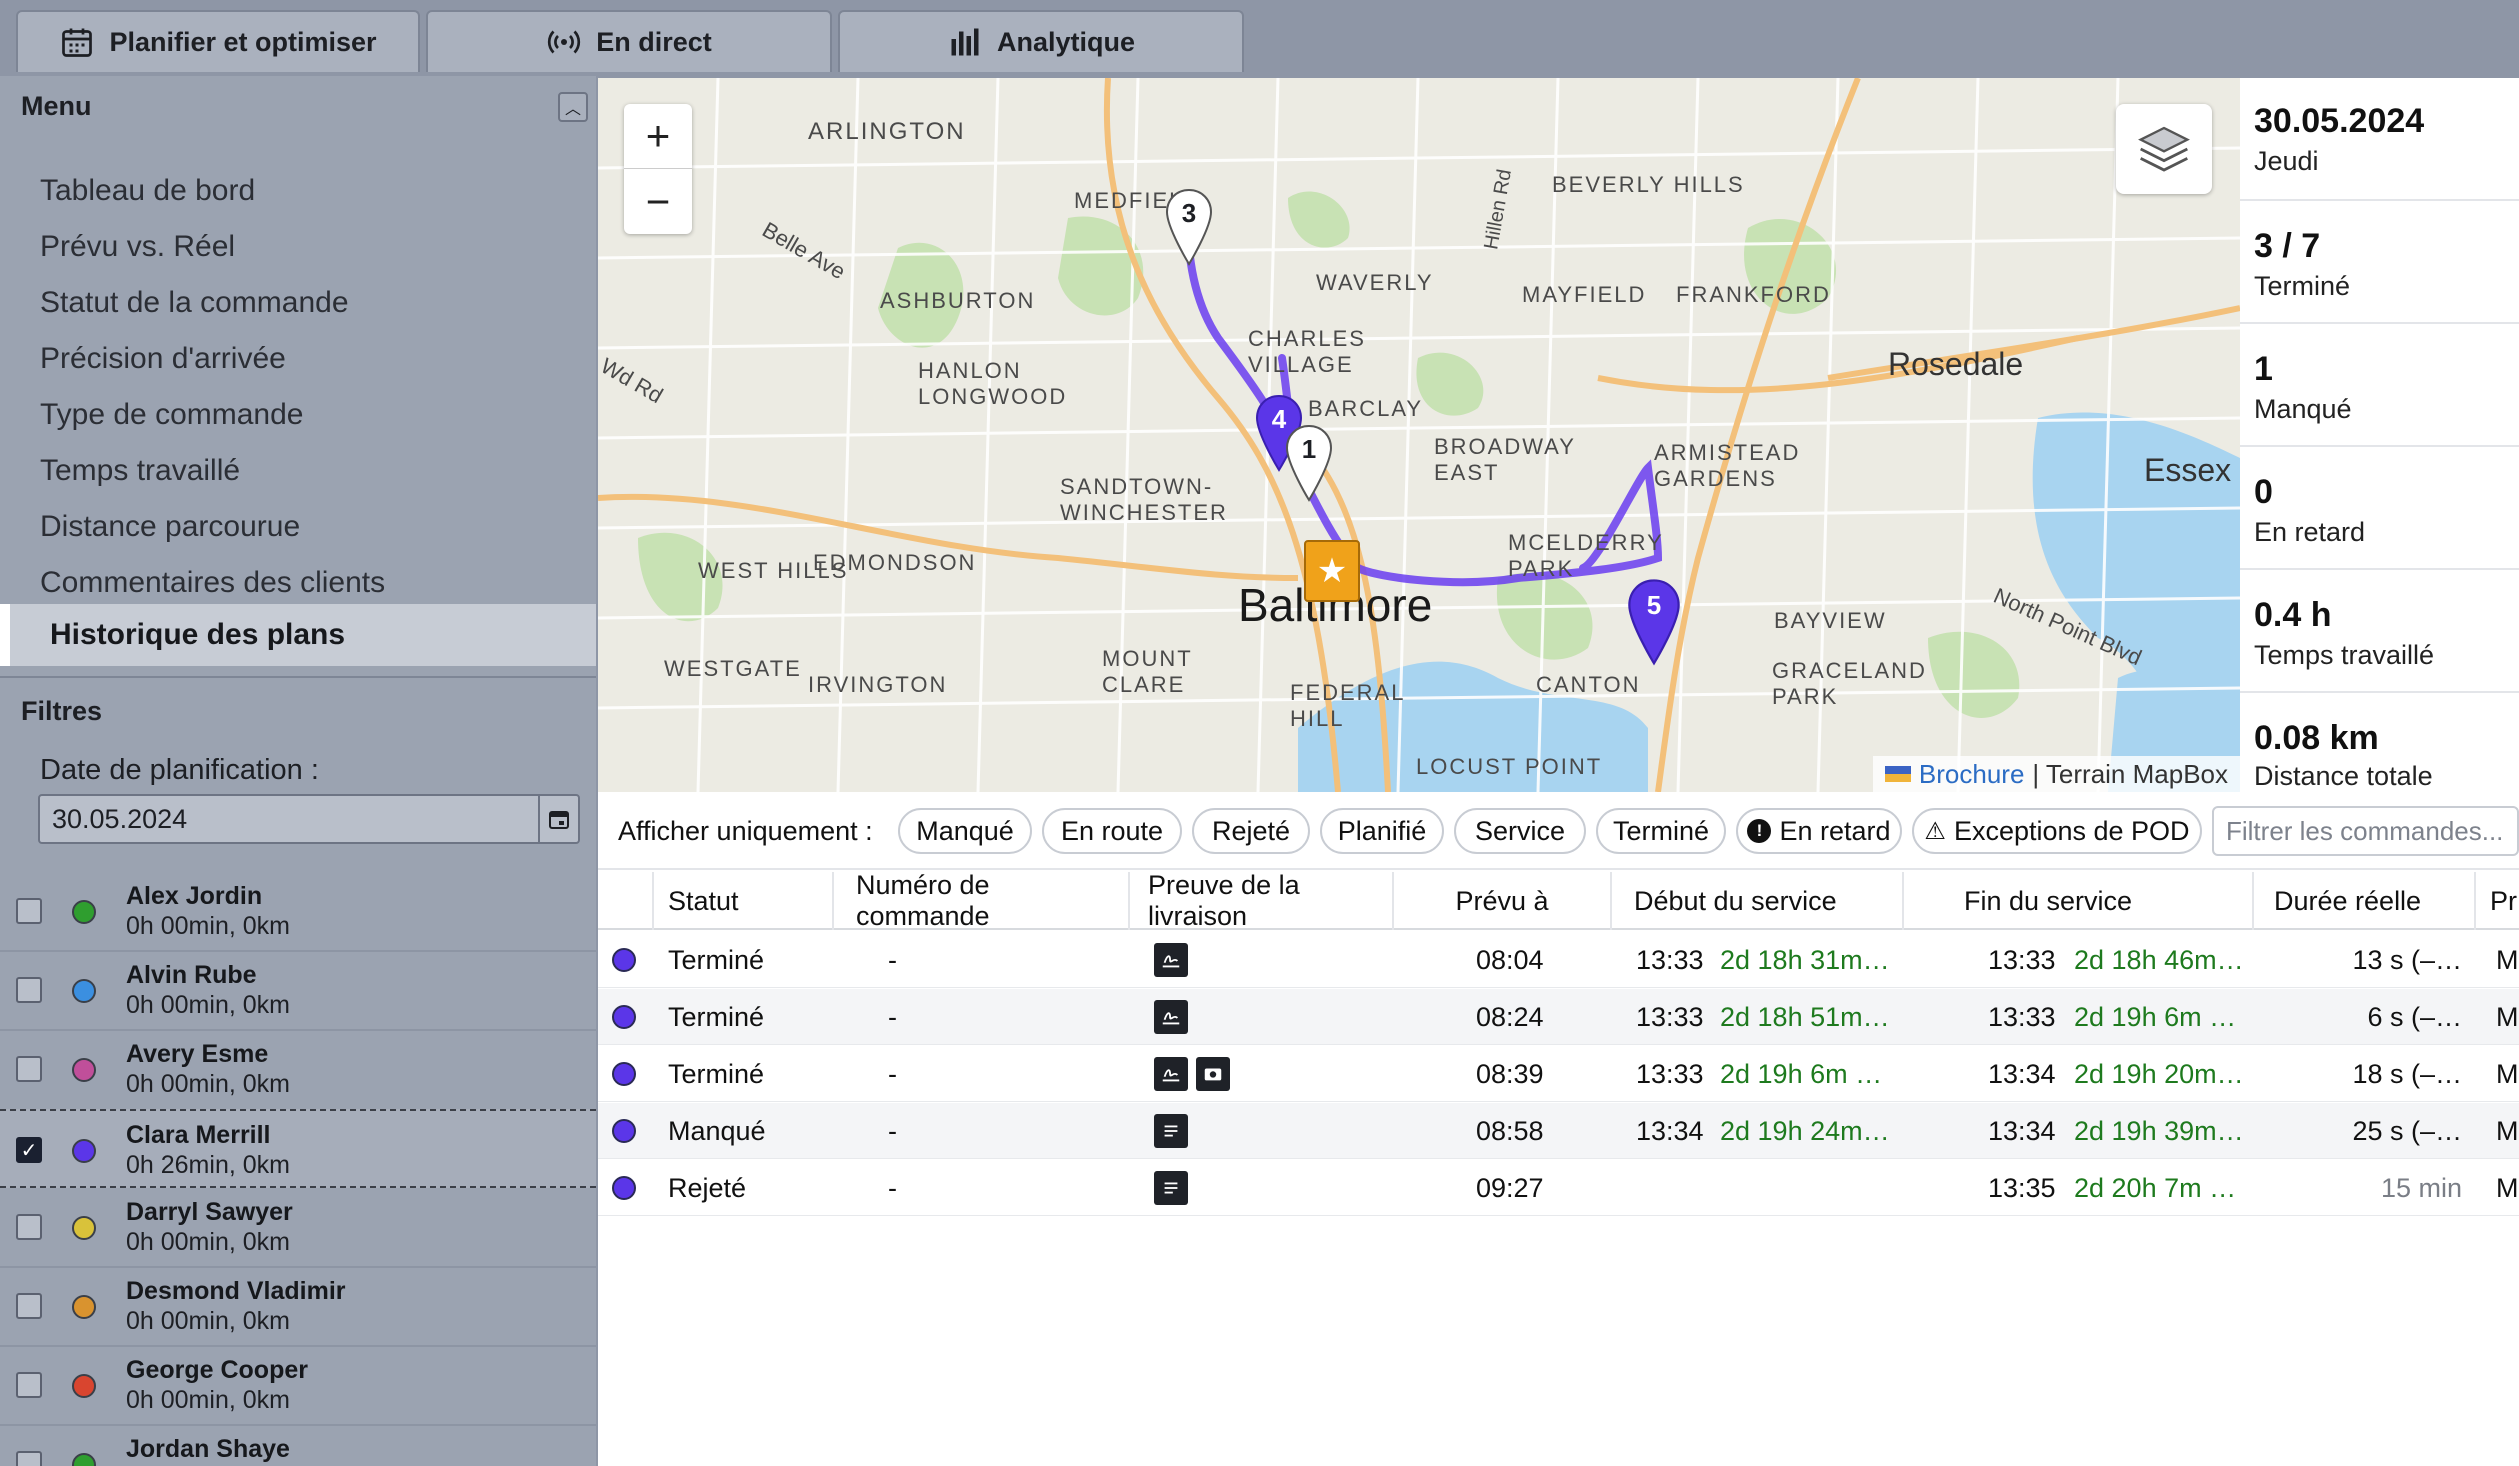 Image resolution: width=2519 pixels, height=1466 pixels. I want to click on route-stop-marker: 5, so click(1654, 625).